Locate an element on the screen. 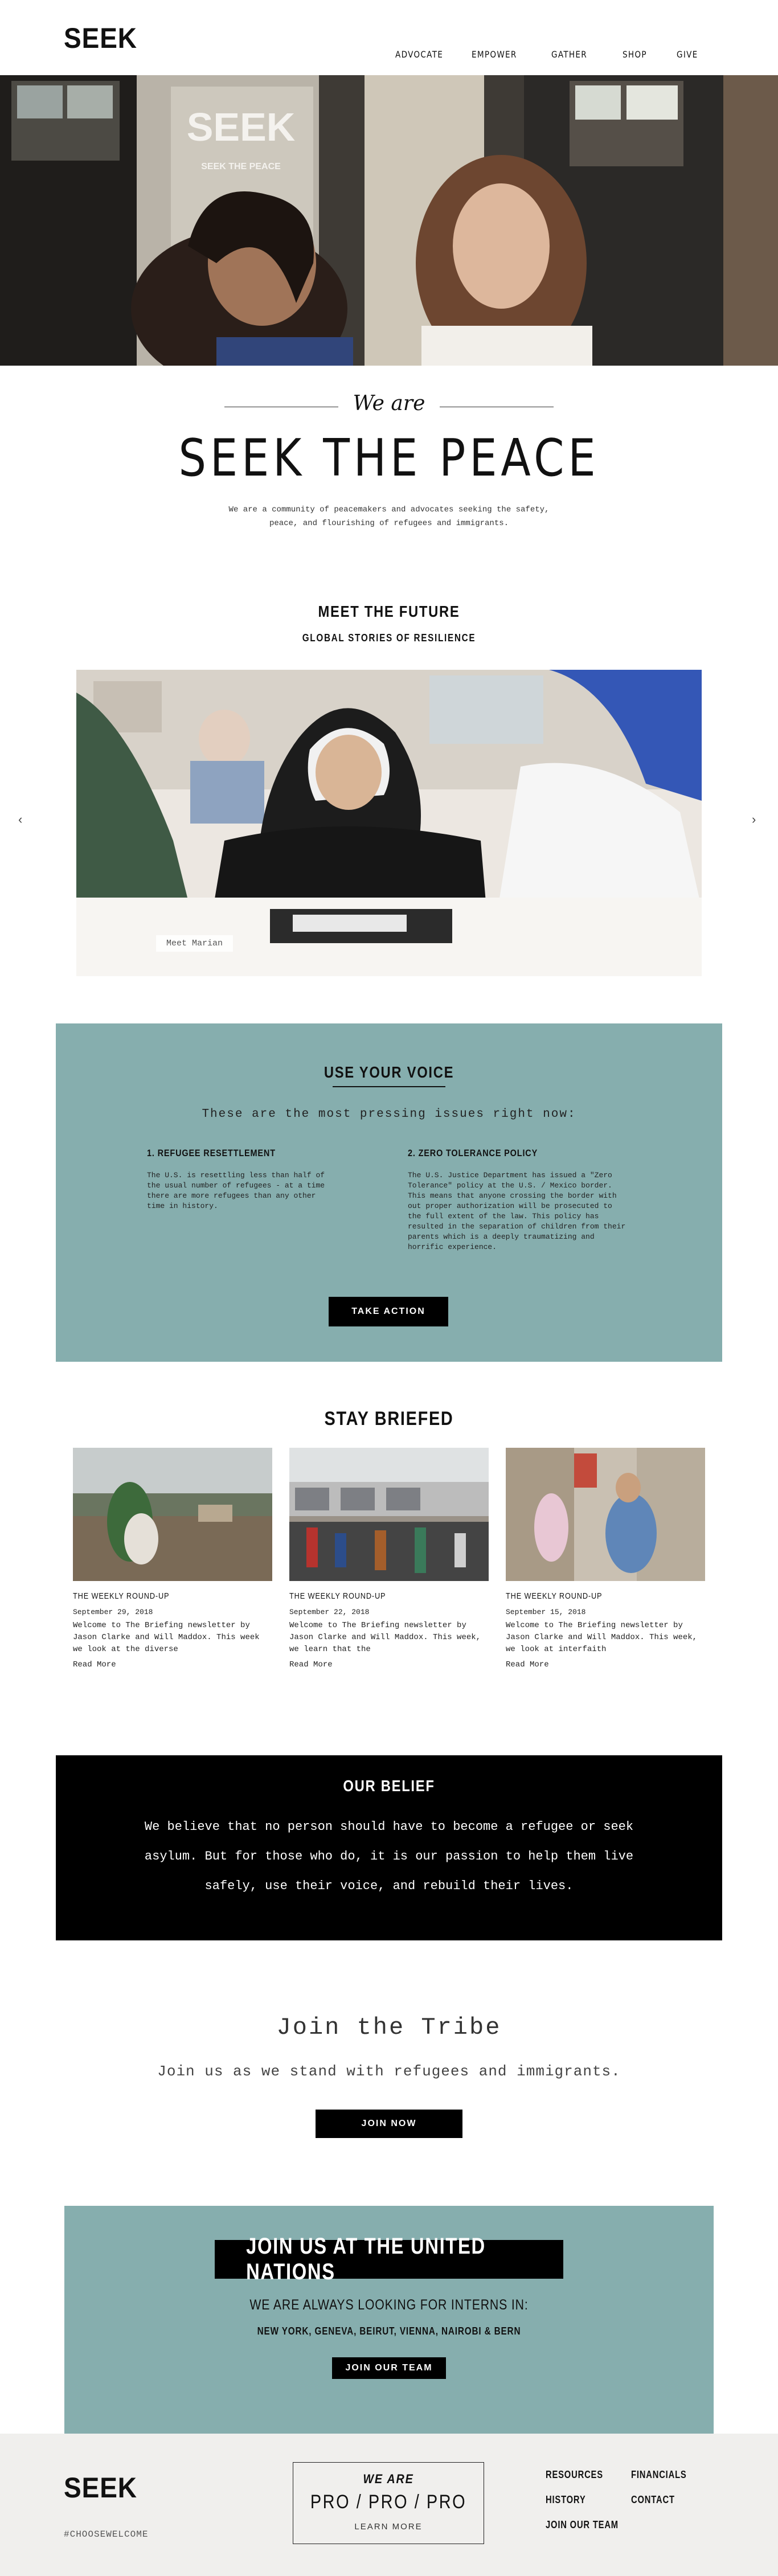 This screenshot has width=778, height=2576. footer-box-we-are: WE ARE is located at coordinates (389, 2479).